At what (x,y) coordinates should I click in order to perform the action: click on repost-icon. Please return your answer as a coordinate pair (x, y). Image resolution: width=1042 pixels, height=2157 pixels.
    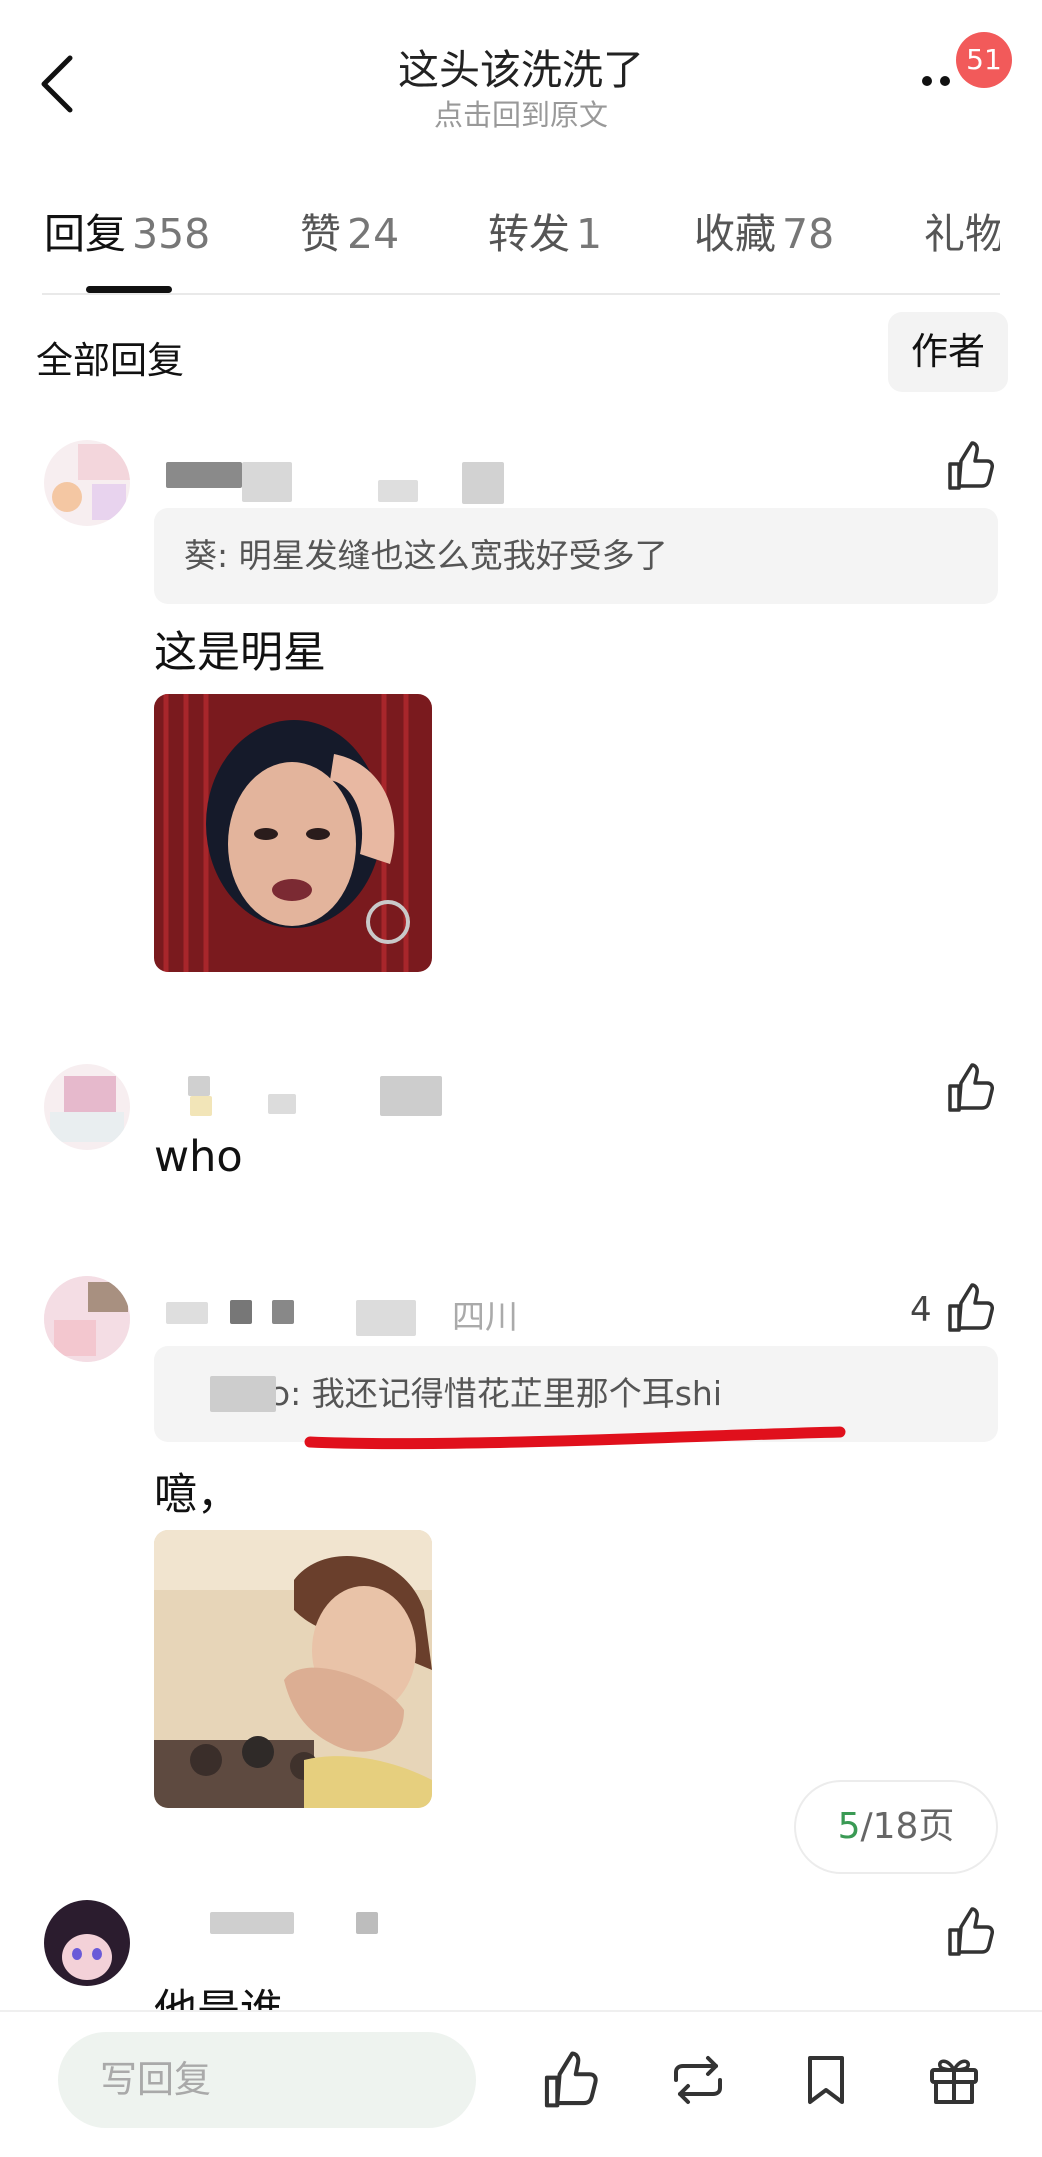
    Looking at the image, I should click on (698, 2080).